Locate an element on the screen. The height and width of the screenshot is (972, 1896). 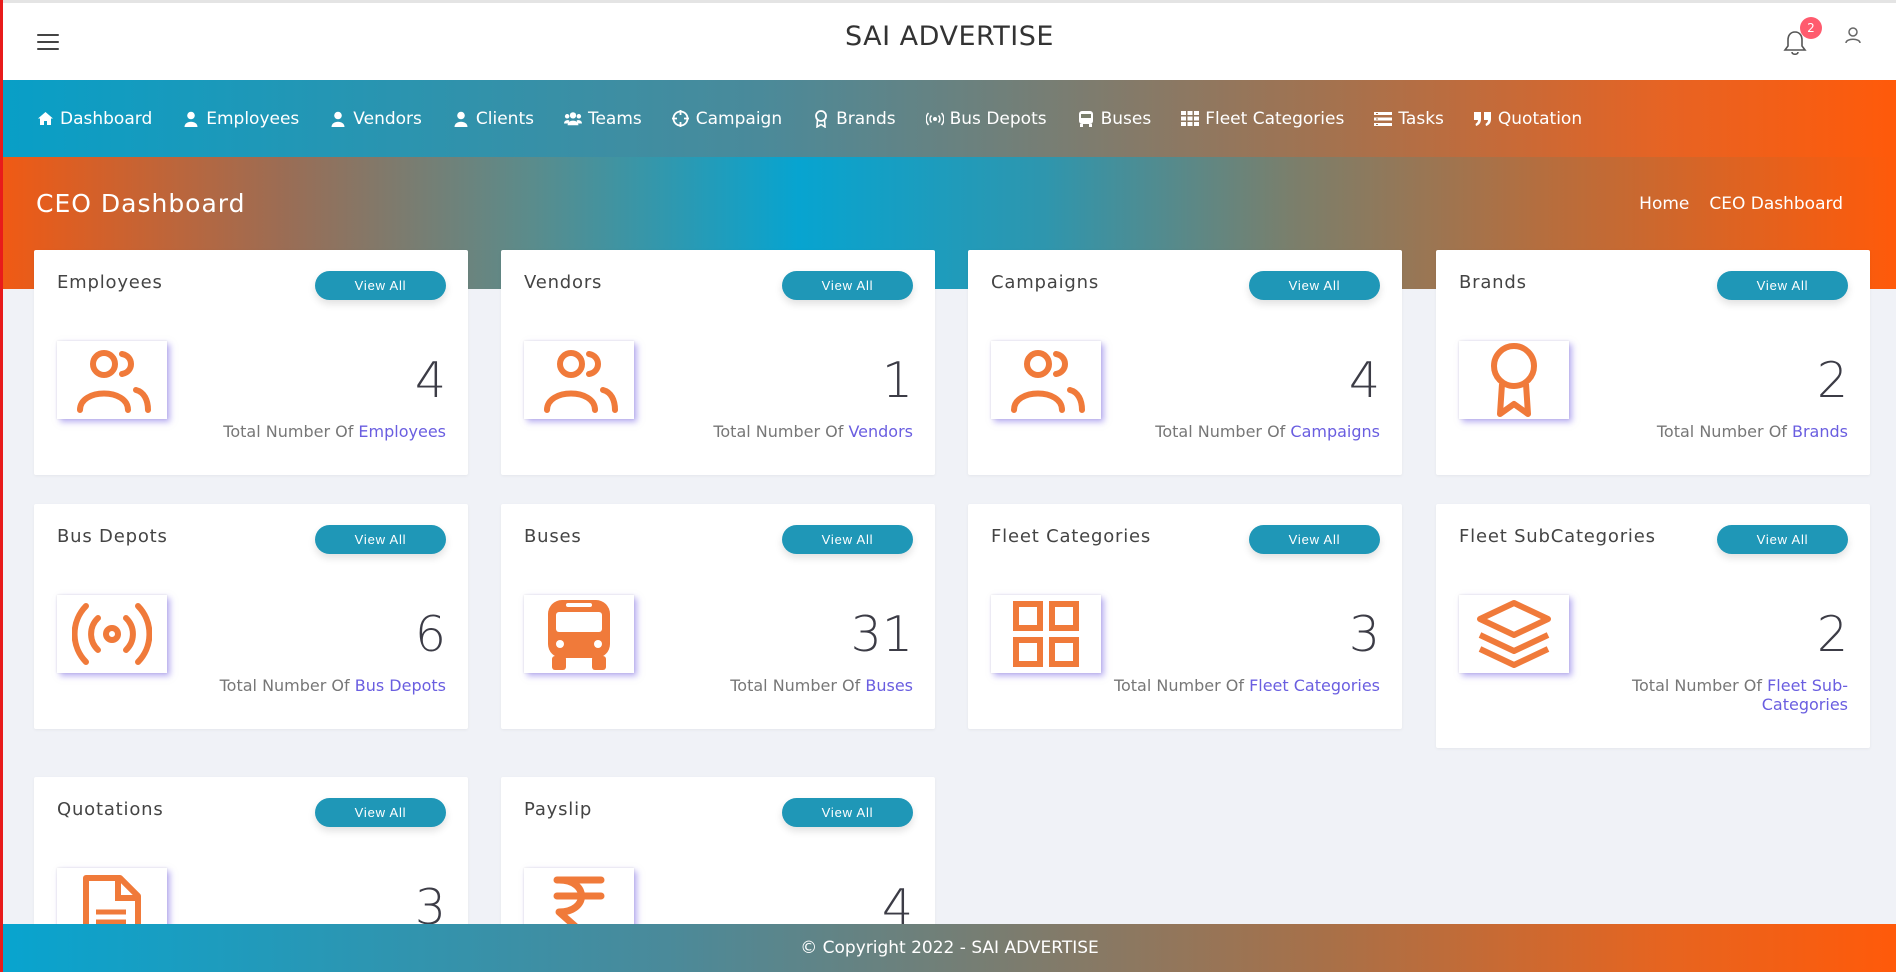
nav-item-campaign: Campaign is located at coordinates (727, 119).